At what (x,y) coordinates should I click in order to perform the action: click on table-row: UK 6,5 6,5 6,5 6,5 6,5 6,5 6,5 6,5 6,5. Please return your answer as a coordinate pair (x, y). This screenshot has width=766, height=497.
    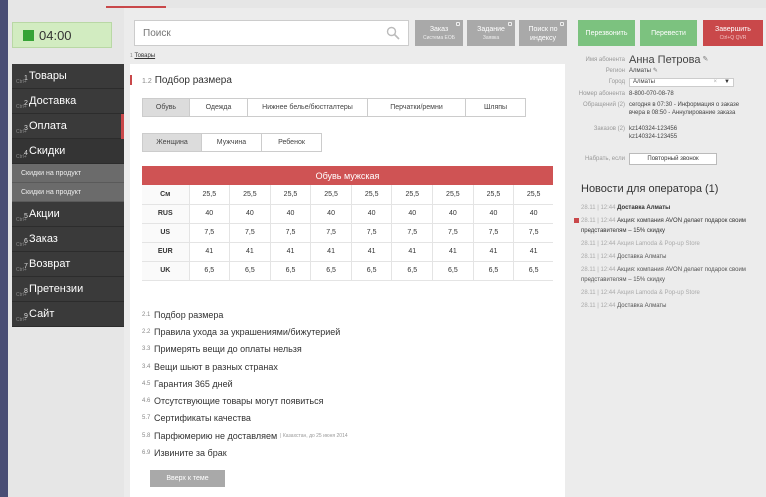
    Looking at the image, I should click on (347, 271).